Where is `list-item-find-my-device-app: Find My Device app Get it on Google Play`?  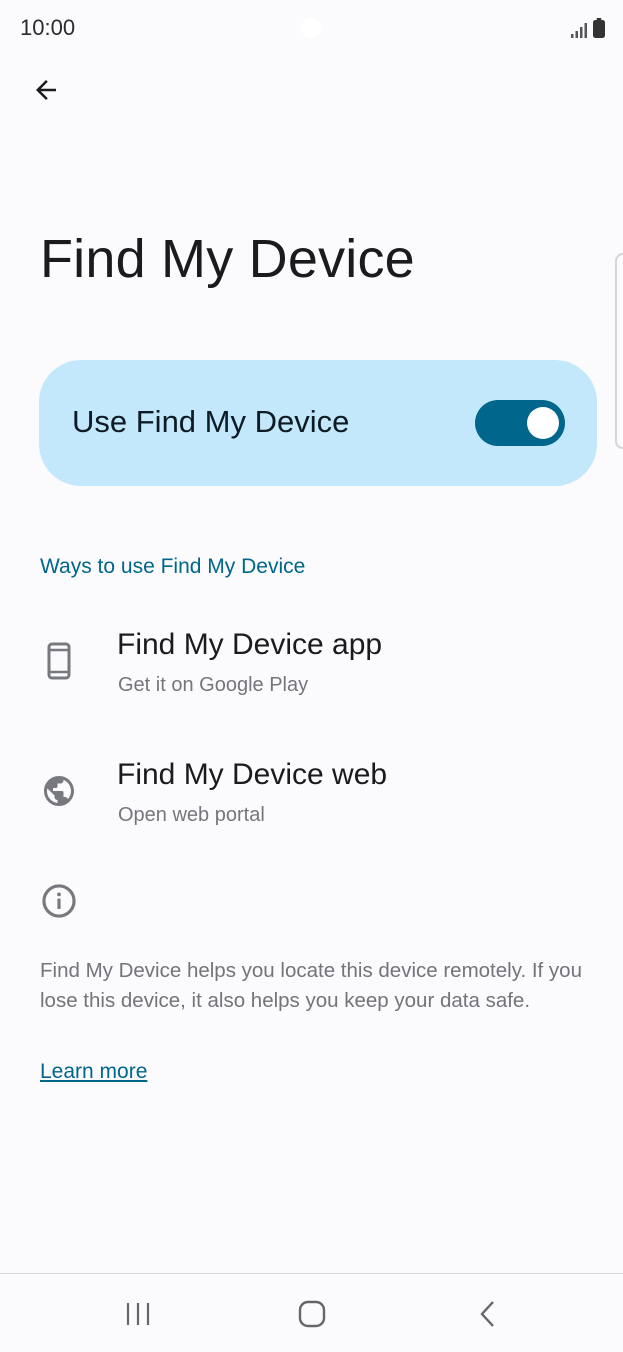
list-item-find-my-device-app: Find My Device app Get it on Google Play is located at coordinates (311, 667).